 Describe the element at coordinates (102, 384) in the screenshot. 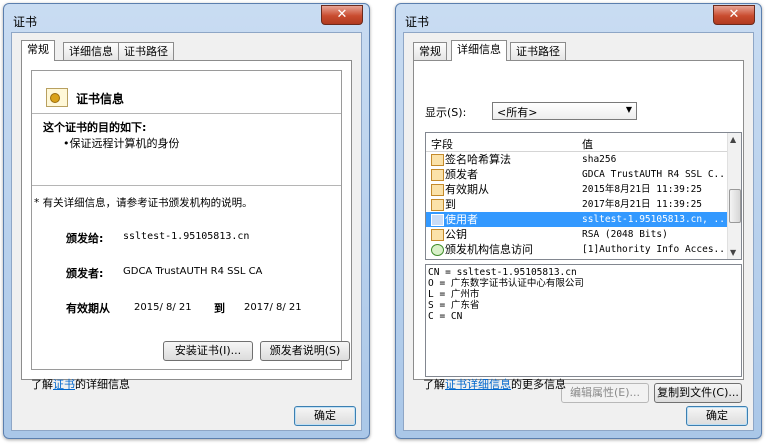

I see `learn-suffix: 的详细信息` at that location.